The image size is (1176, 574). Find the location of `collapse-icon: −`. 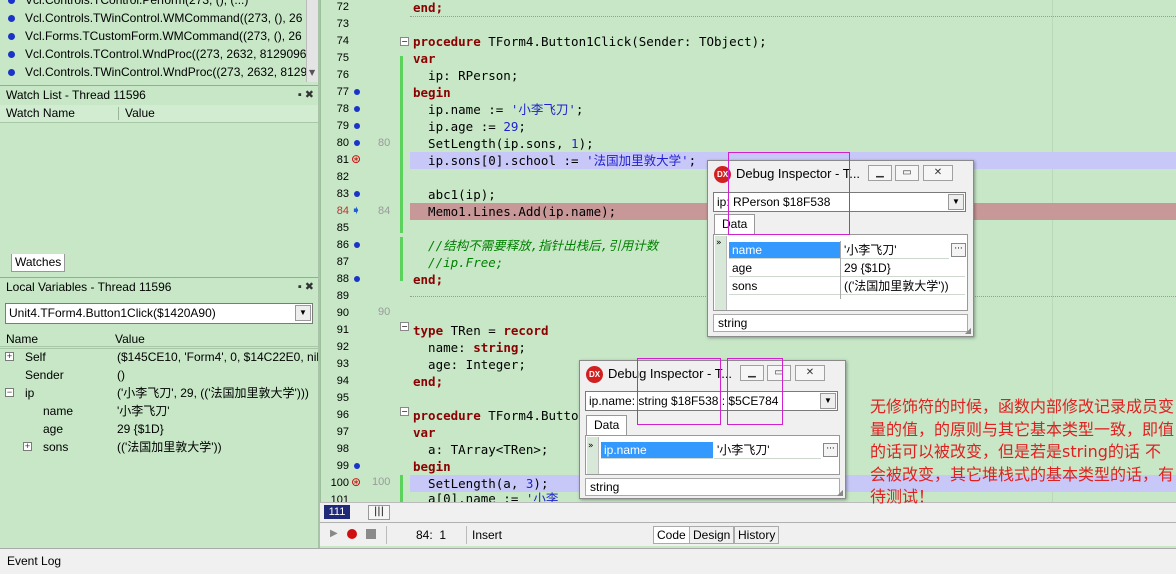

collapse-icon: − is located at coordinates (9, 392).